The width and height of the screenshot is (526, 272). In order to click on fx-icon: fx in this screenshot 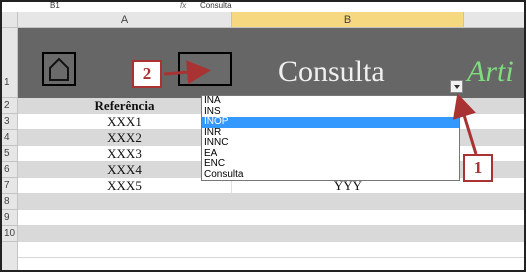, I will do `click(183, 5)`.